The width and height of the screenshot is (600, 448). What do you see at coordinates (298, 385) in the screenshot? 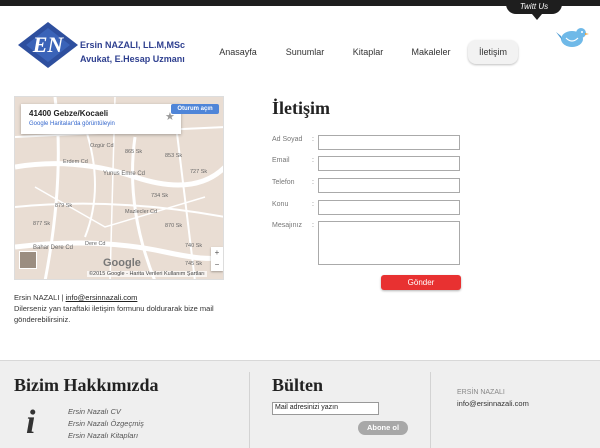
I see `bulten-title: Bülten` at bounding box center [298, 385].